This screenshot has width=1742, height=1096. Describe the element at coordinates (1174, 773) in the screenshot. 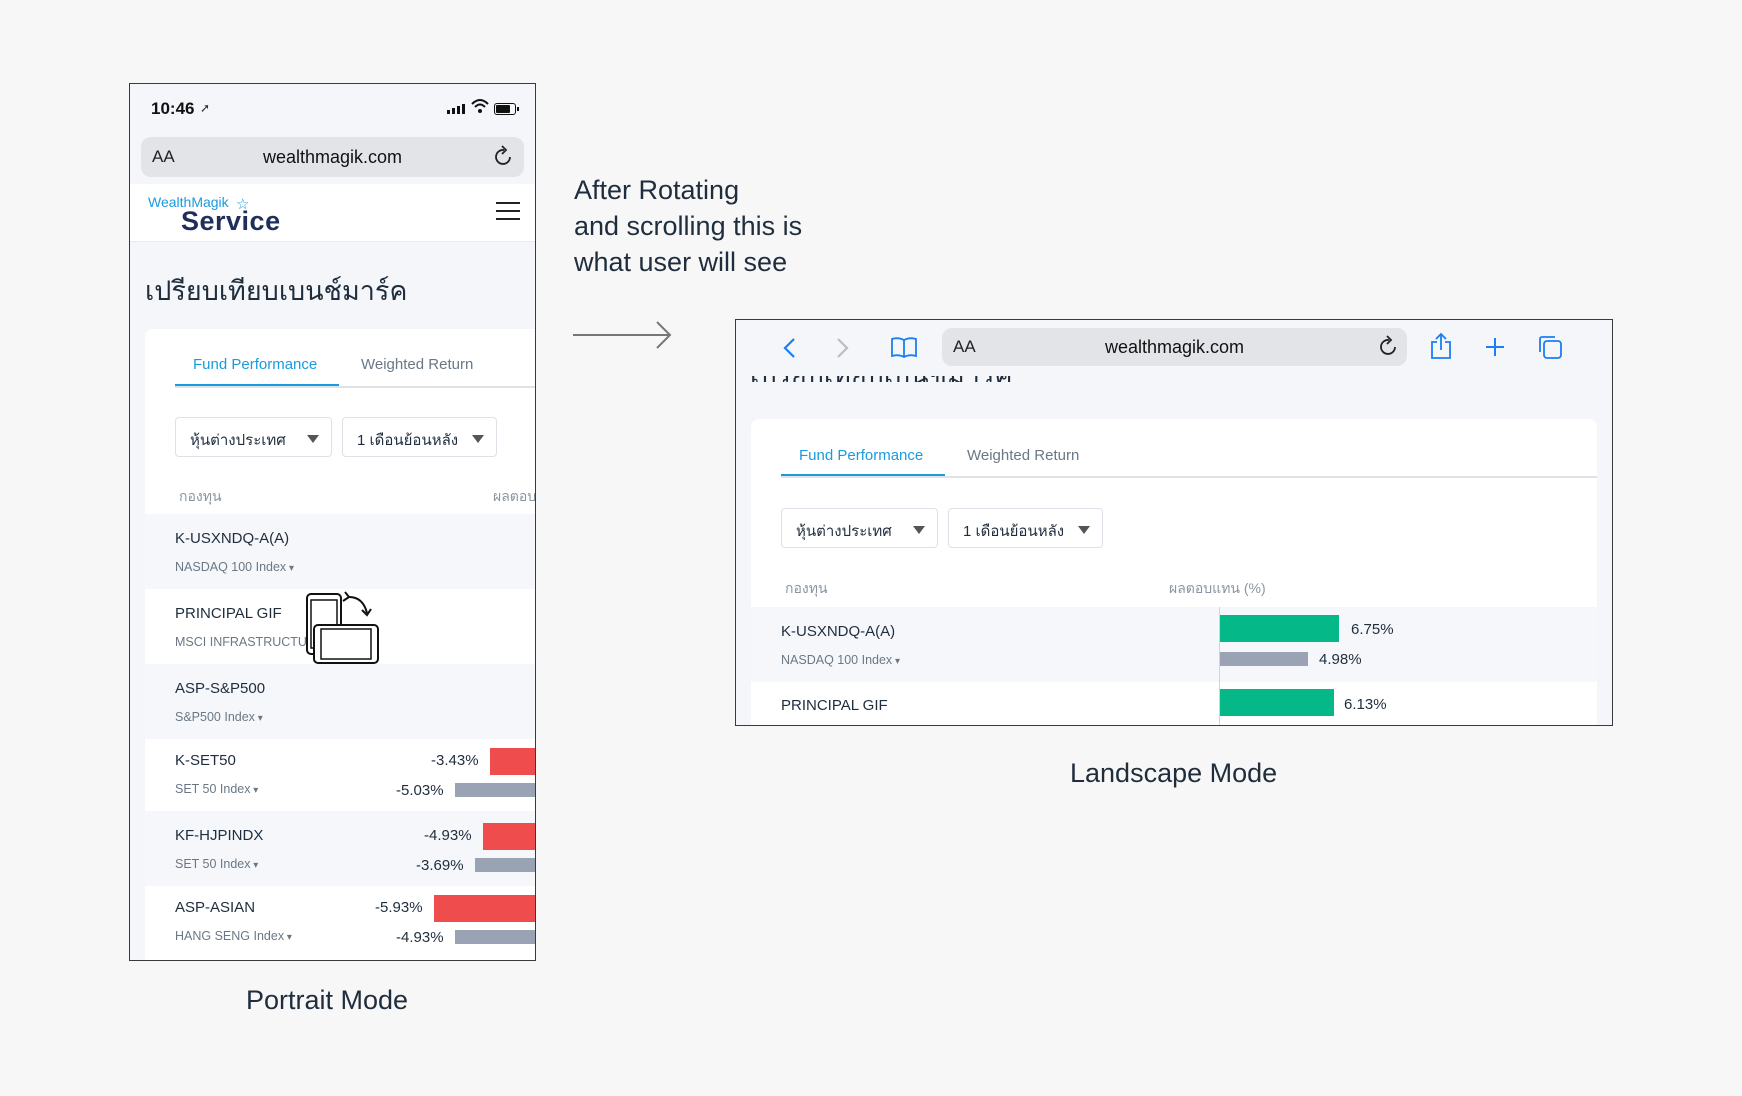

I see `landscape-caption: Landscape Mode` at that location.